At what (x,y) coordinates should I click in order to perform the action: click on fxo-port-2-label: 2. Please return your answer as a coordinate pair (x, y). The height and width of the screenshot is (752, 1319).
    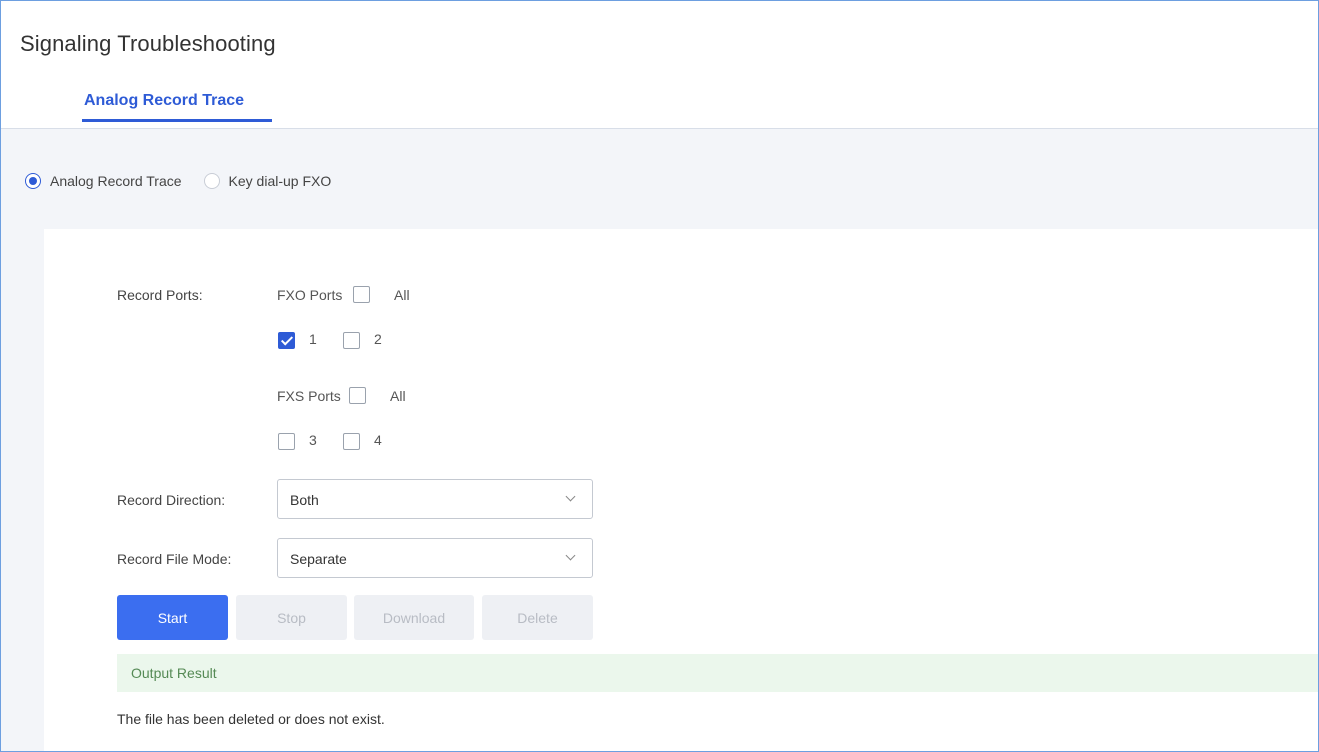
    Looking at the image, I should click on (378, 339).